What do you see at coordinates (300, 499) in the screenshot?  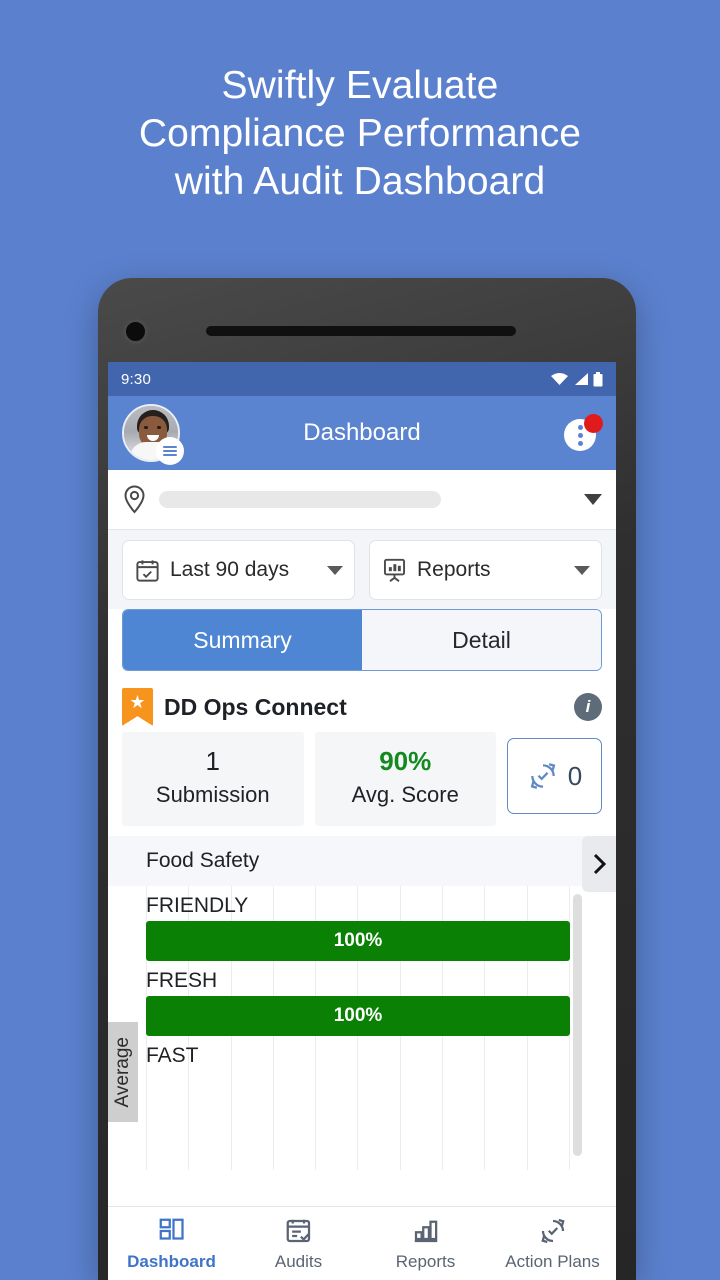 I see `location-input` at bounding box center [300, 499].